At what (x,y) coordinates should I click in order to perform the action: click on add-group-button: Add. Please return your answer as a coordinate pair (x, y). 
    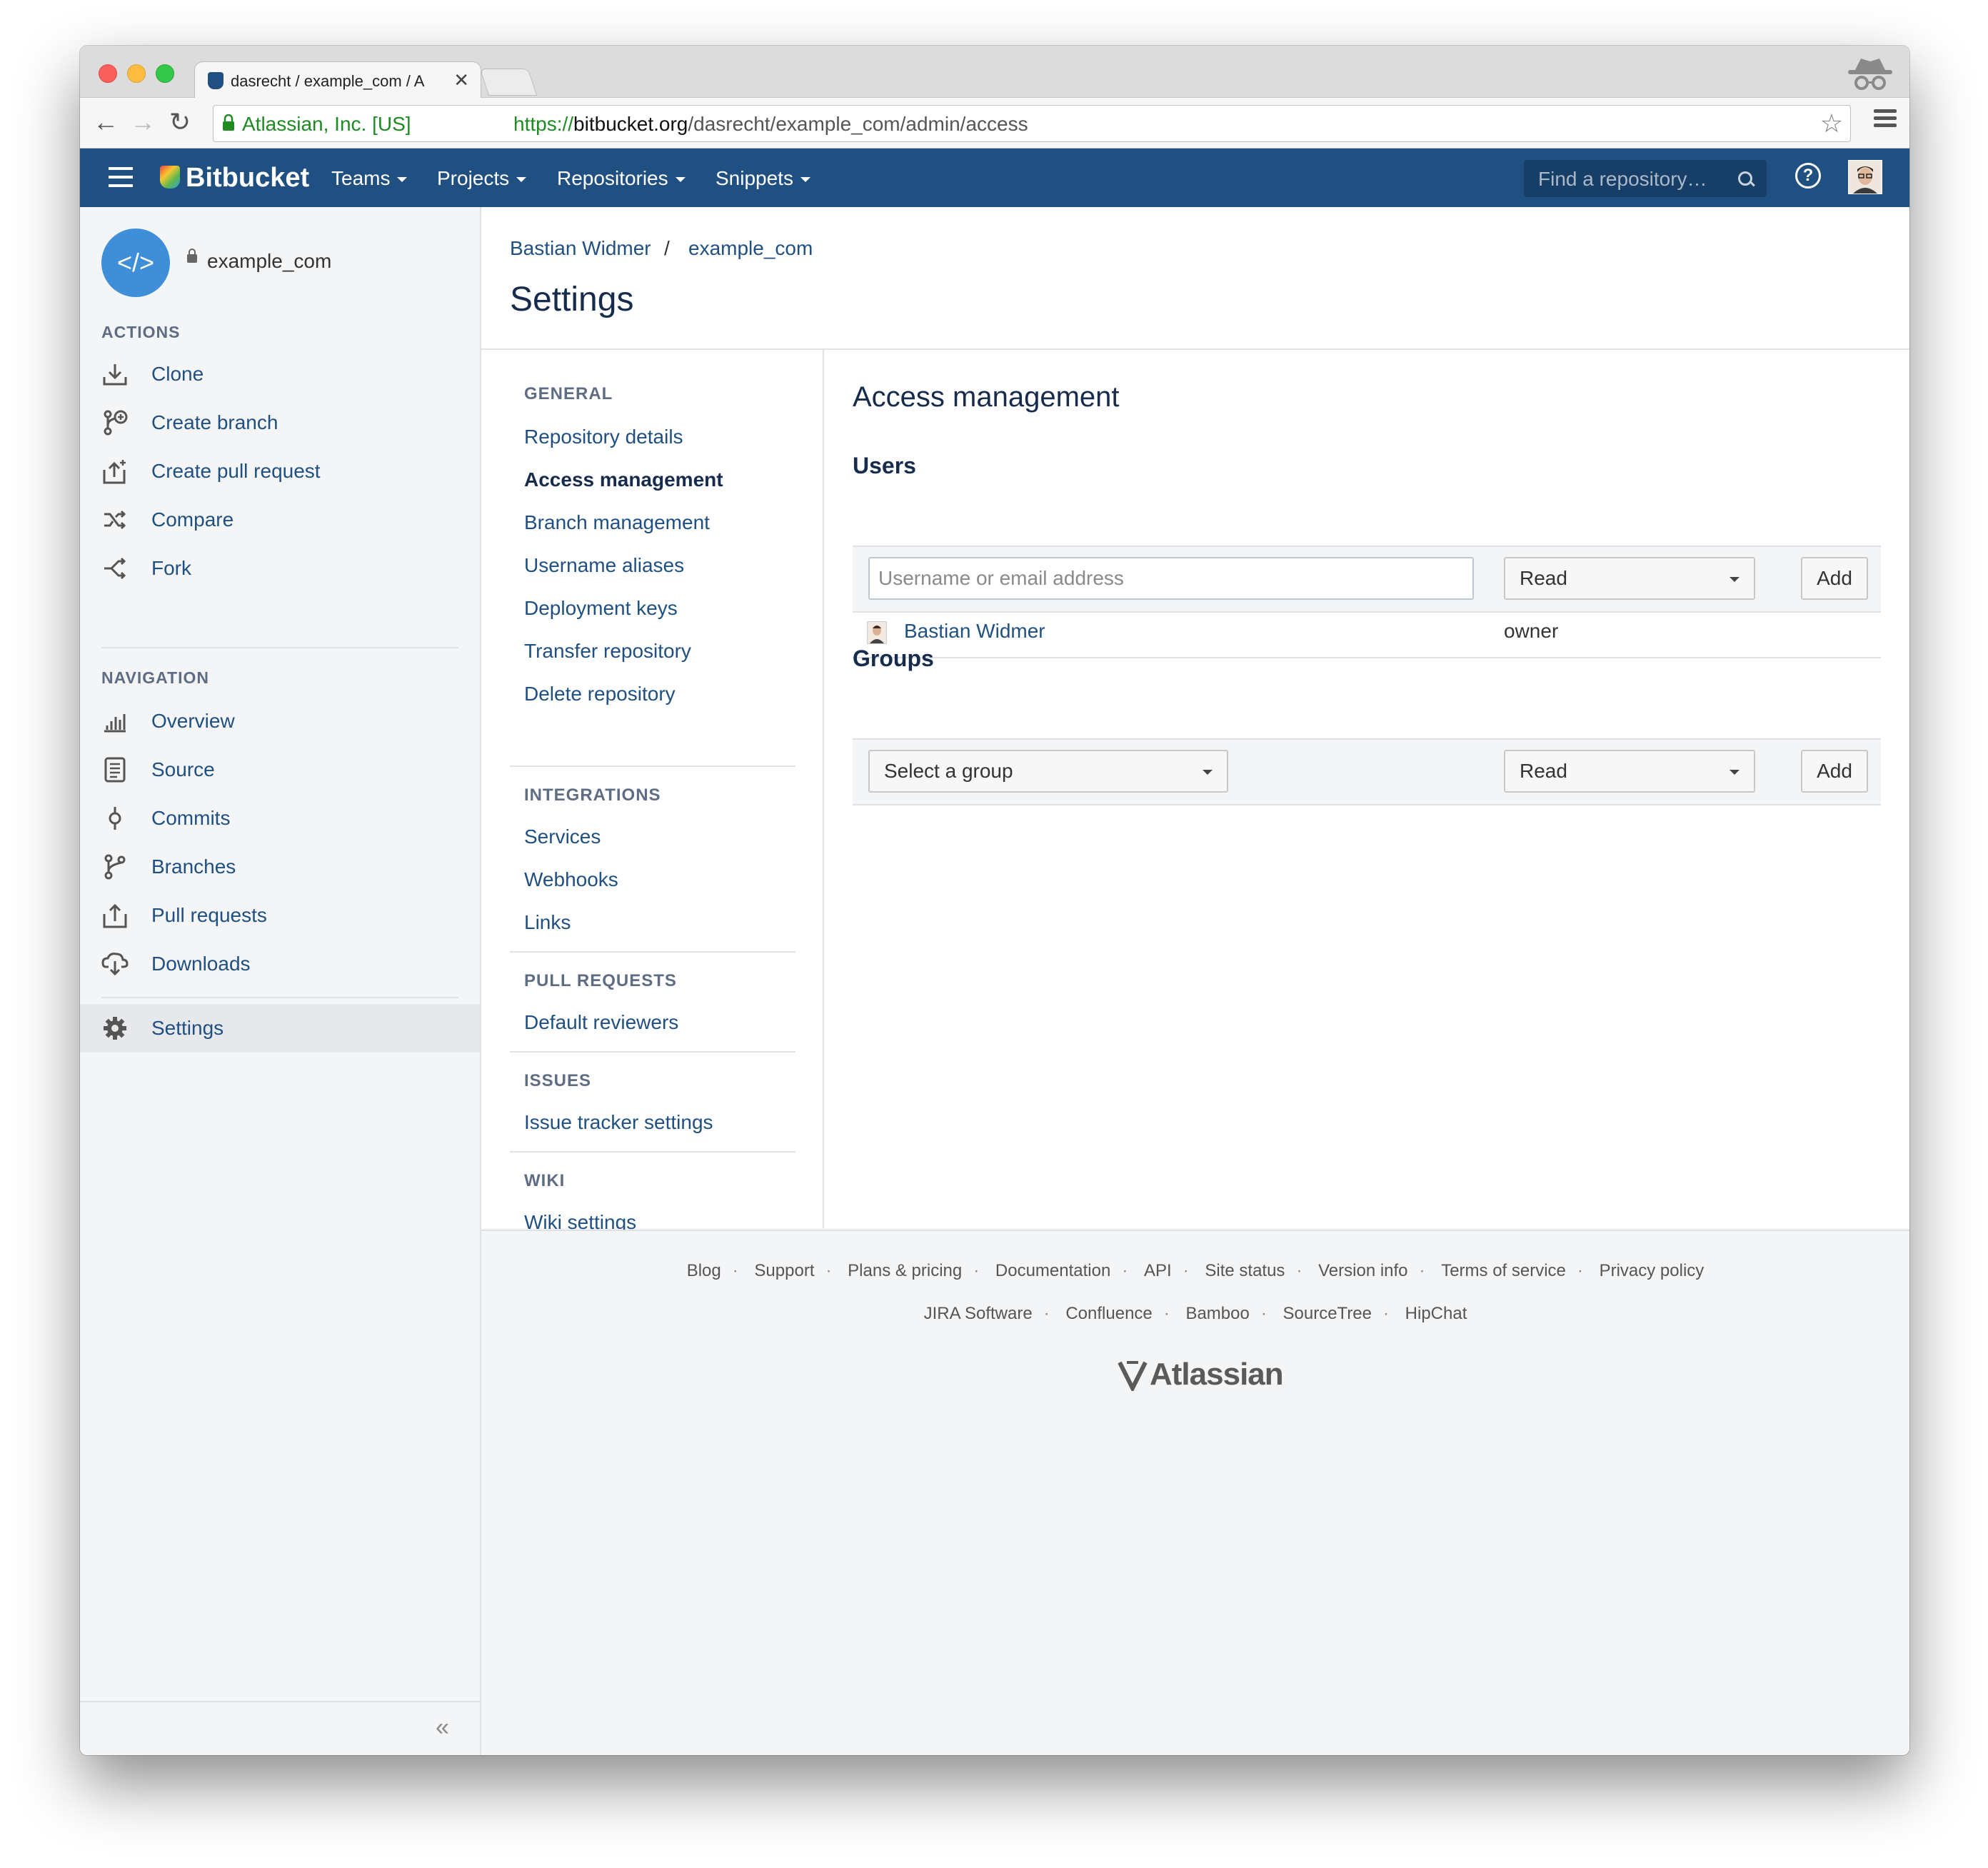
    Looking at the image, I should click on (1834, 771).